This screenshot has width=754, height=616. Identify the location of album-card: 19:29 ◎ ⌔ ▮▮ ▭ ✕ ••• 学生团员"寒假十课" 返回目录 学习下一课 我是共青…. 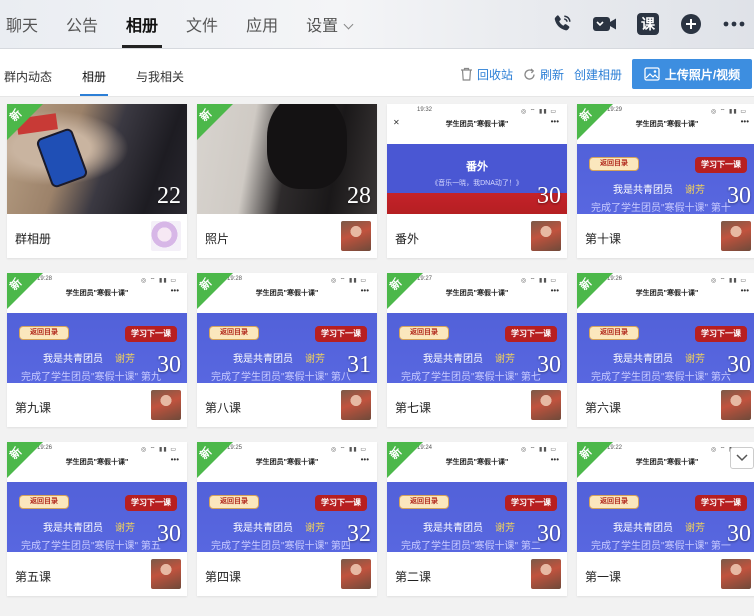
(665, 181).